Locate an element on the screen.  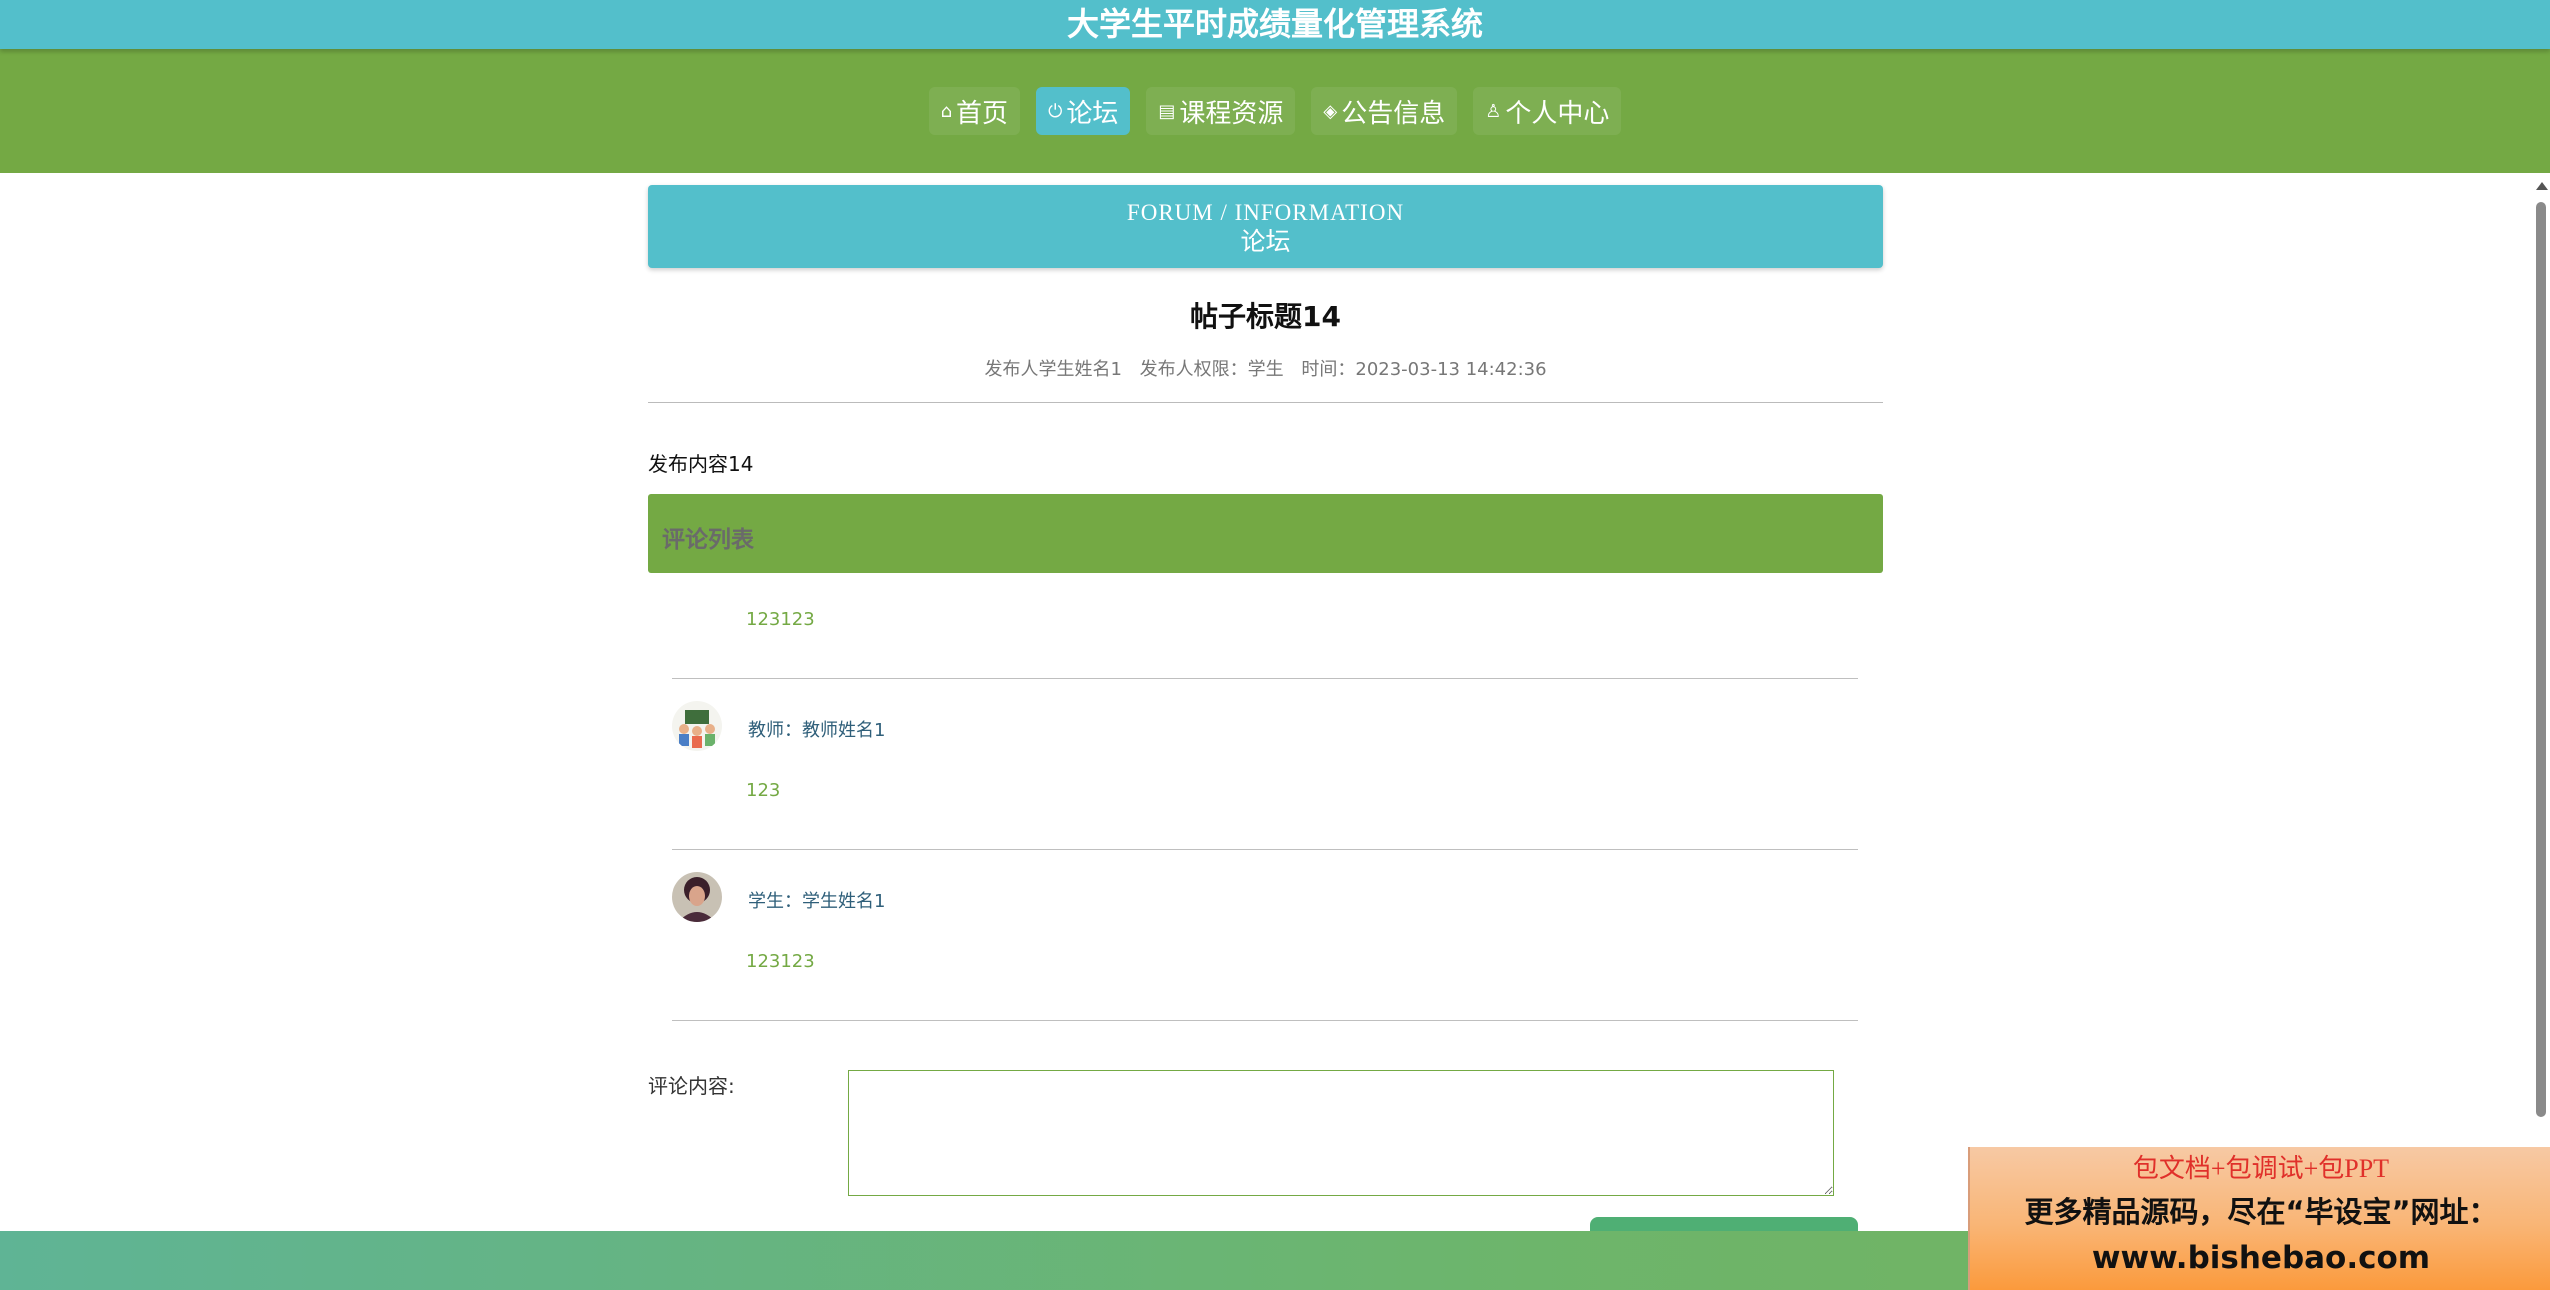
comment-form-label: 评论内容: is located at coordinates (691, 1086).